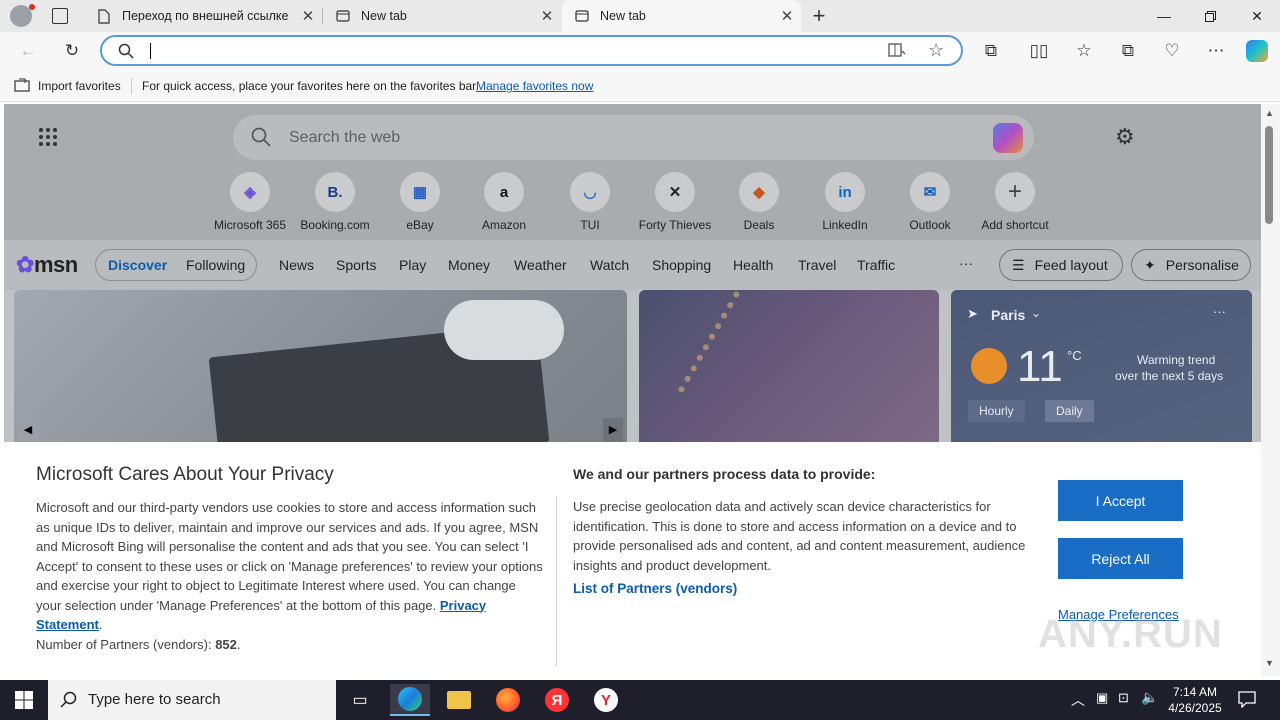  I want to click on refresh-icon: ↻, so click(72, 51).